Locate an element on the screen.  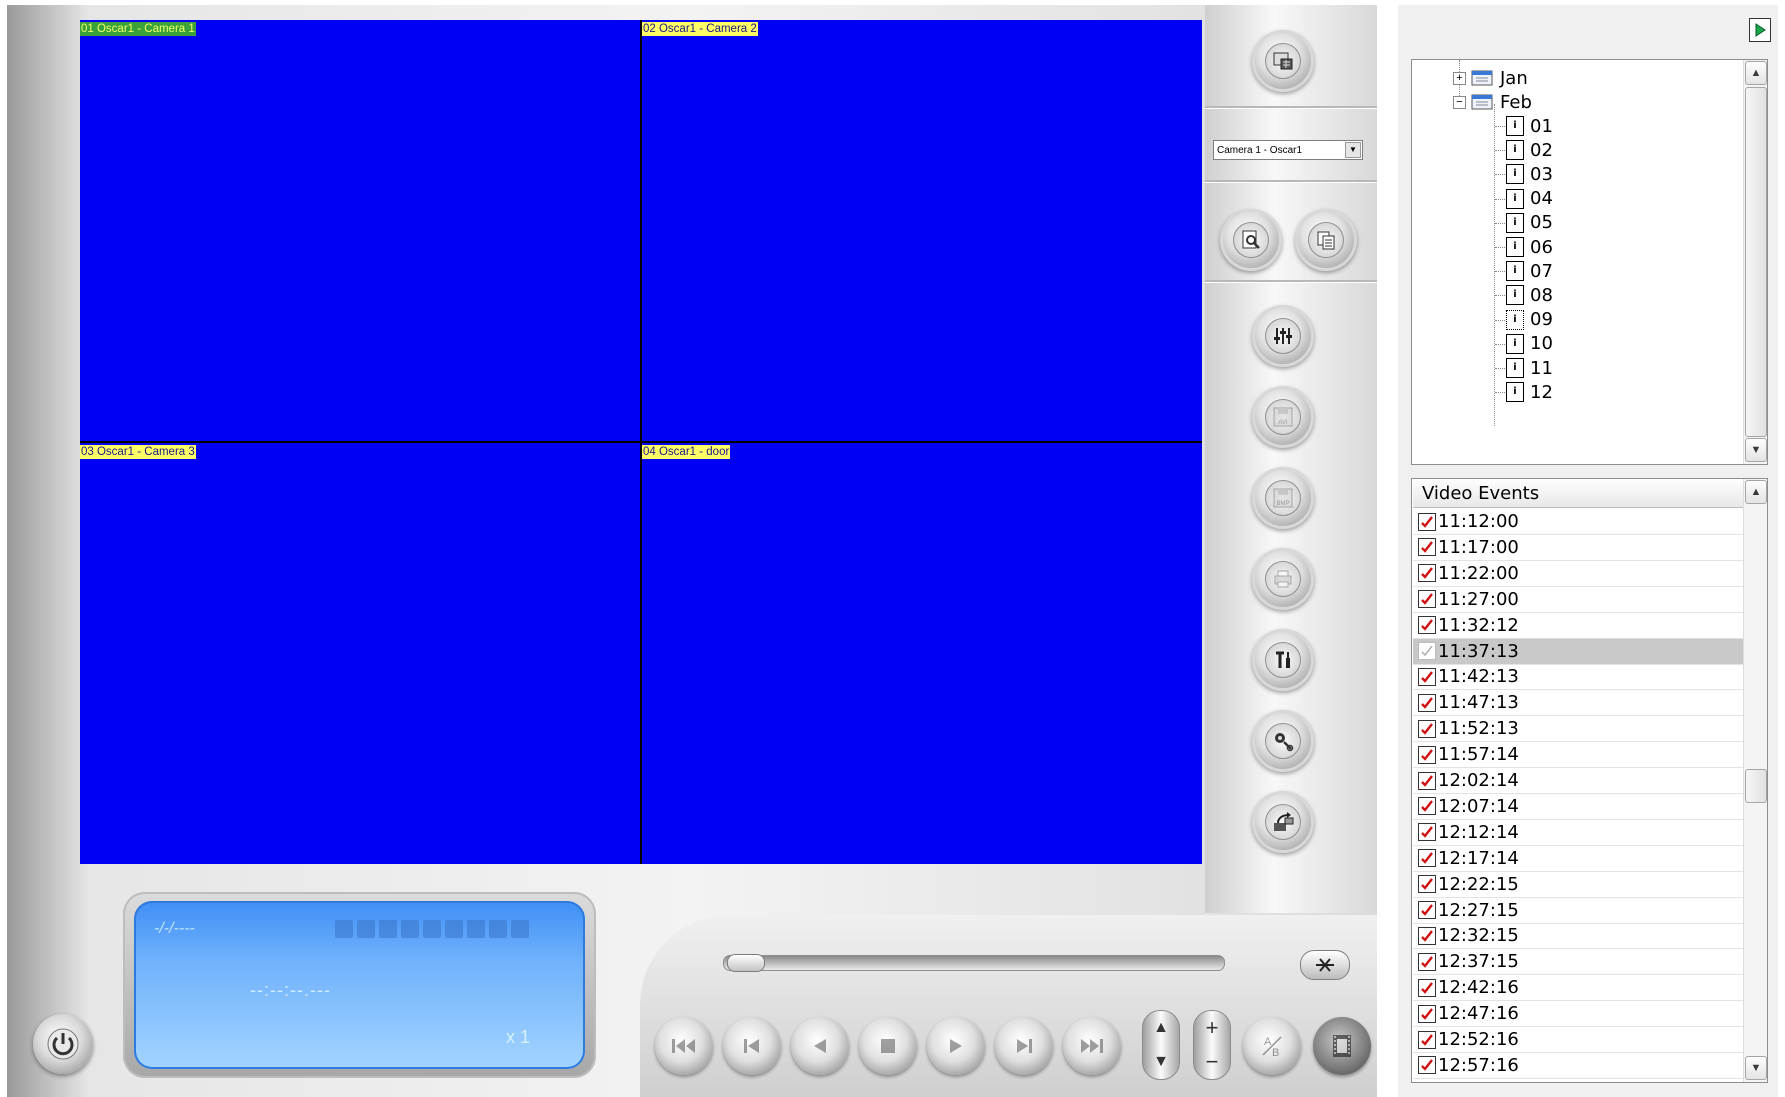
camera-view-1: 01 Oscar1 - Camera 1 is located at coordinates (360, 230).